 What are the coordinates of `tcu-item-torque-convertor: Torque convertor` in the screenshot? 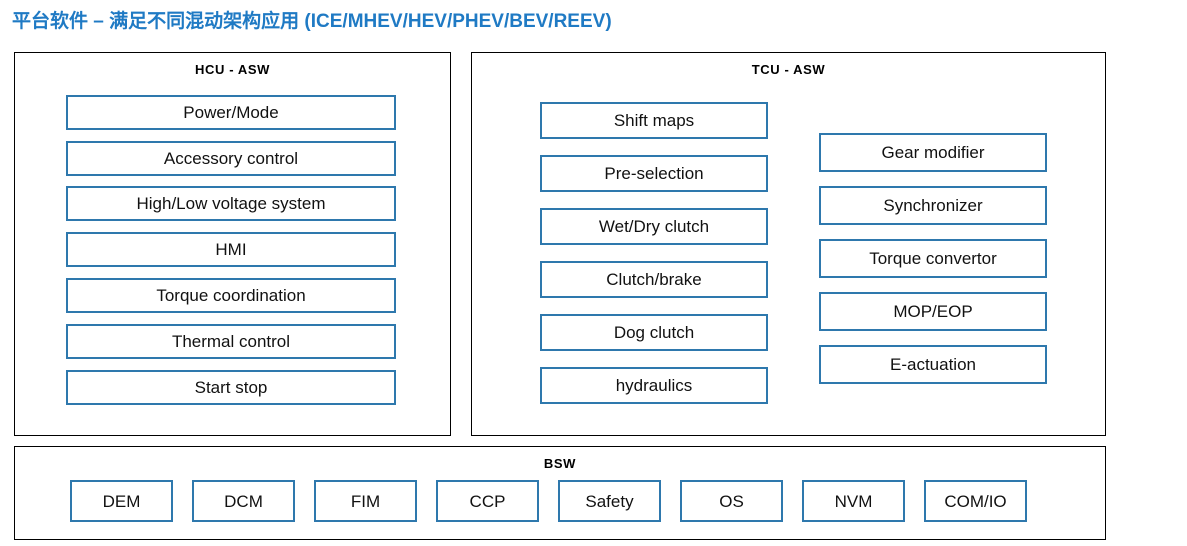 It's located at (933, 258).